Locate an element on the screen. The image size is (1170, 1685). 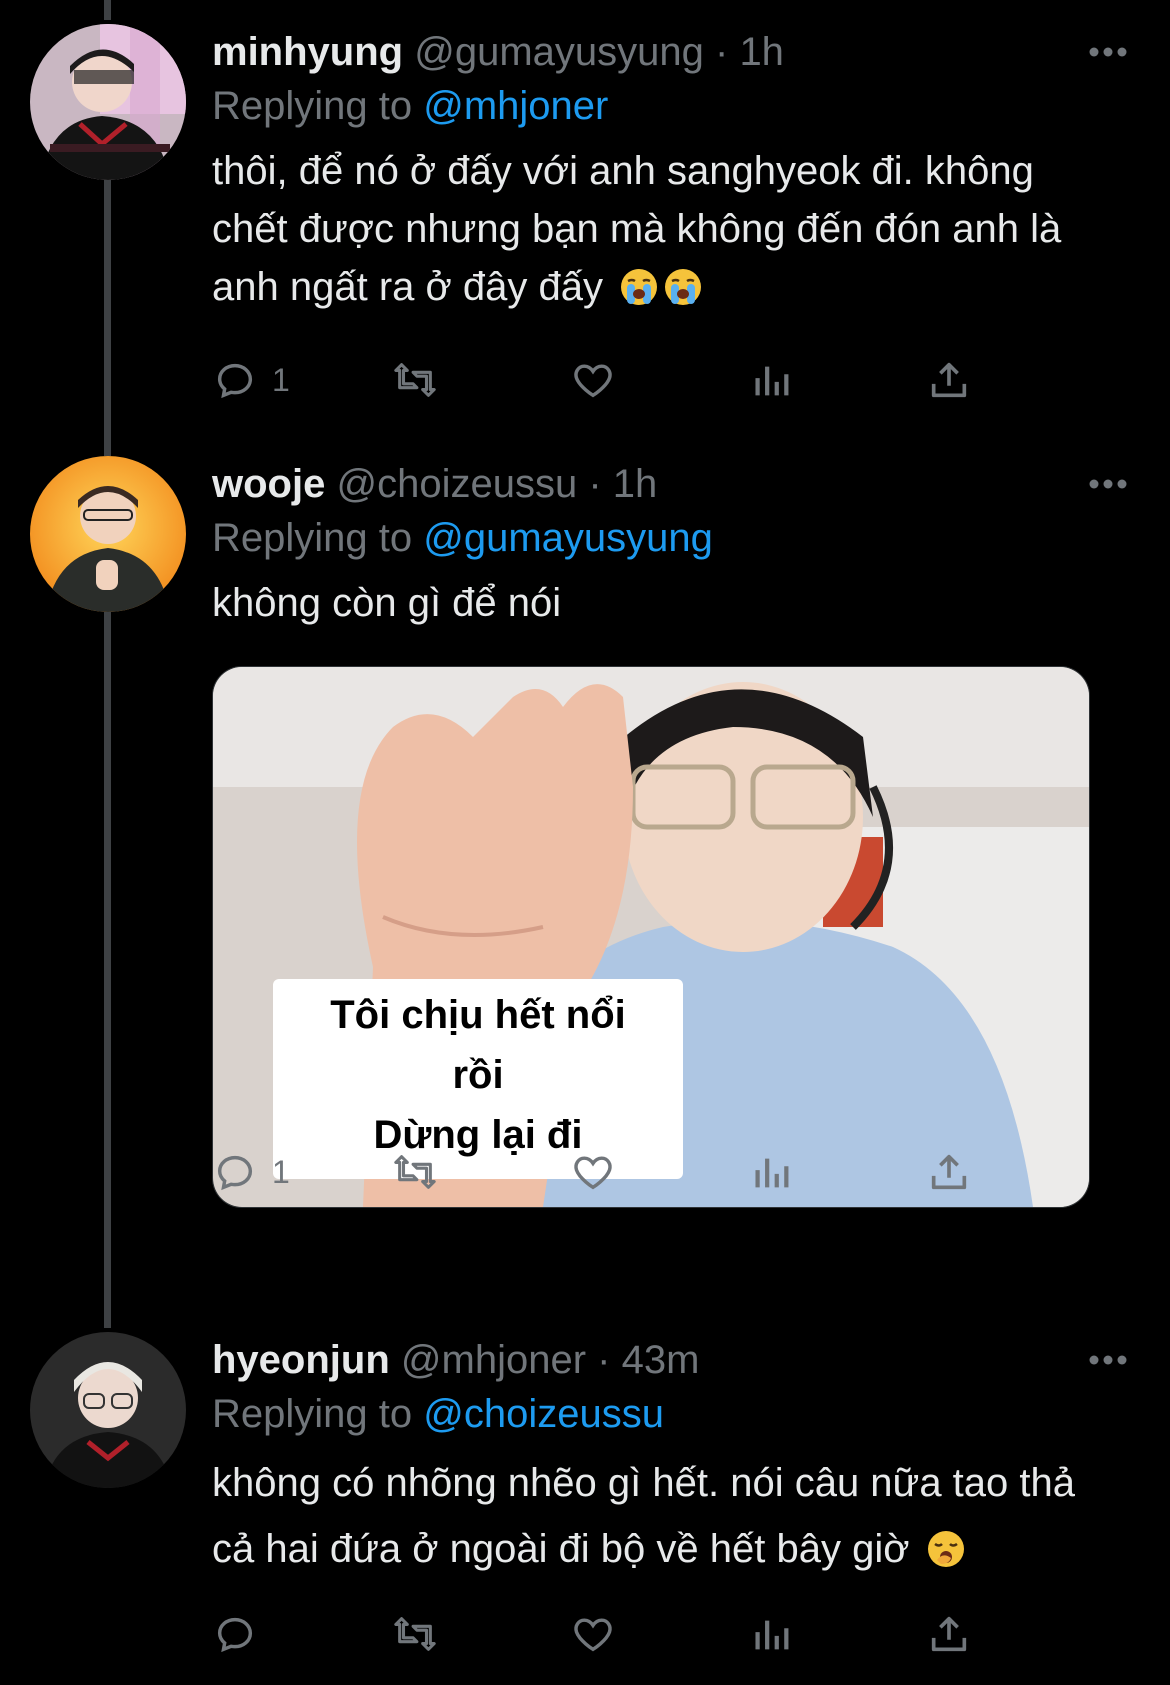
thread-line is located at coordinates (107, 10).